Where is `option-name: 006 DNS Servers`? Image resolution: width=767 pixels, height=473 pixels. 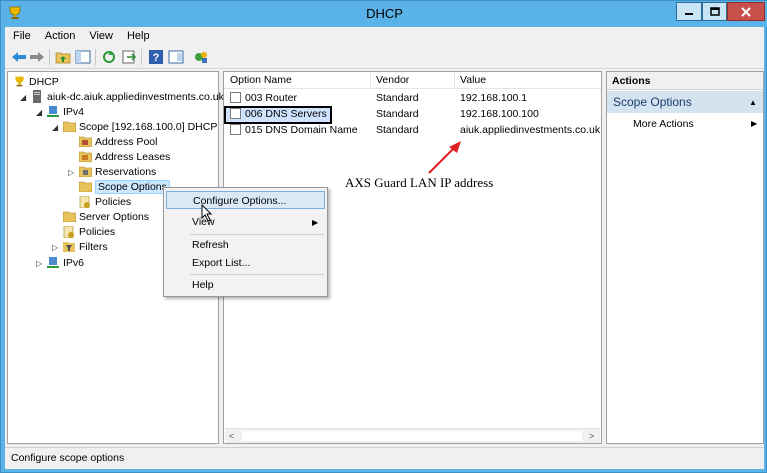 option-name: 006 DNS Servers is located at coordinates (286, 114).